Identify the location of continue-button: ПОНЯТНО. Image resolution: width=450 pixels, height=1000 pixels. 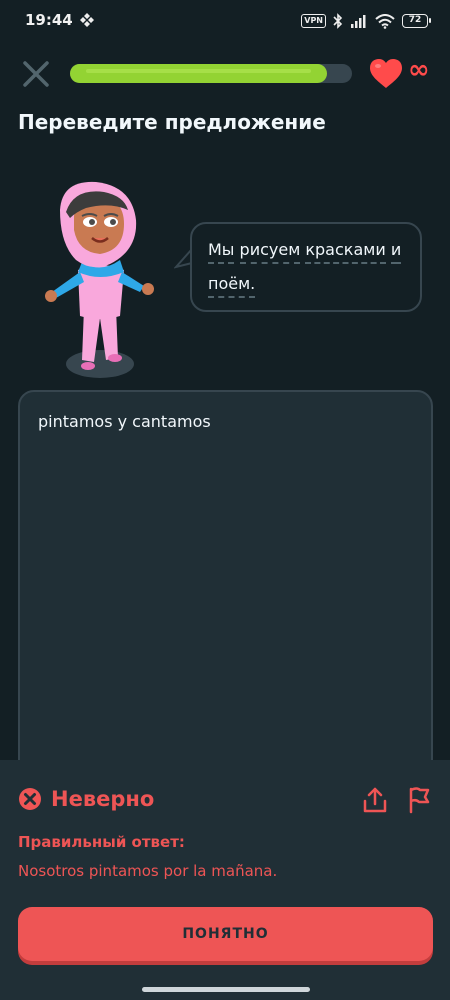
(225, 934).